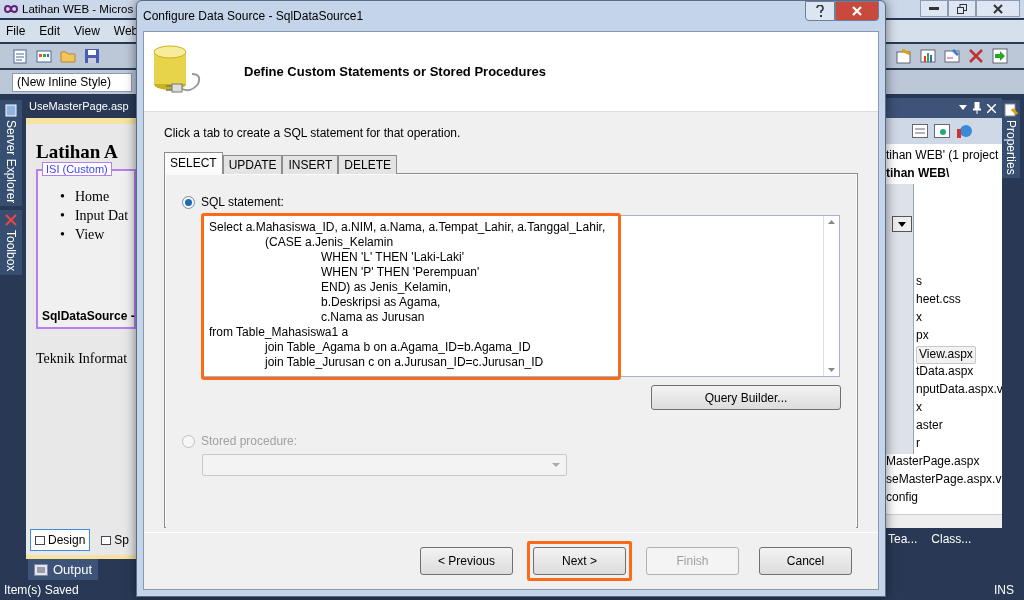  What do you see at coordinates (466, 561) in the screenshot?
I see `wizard-button: < Previous` at bounding box center [466, 561].